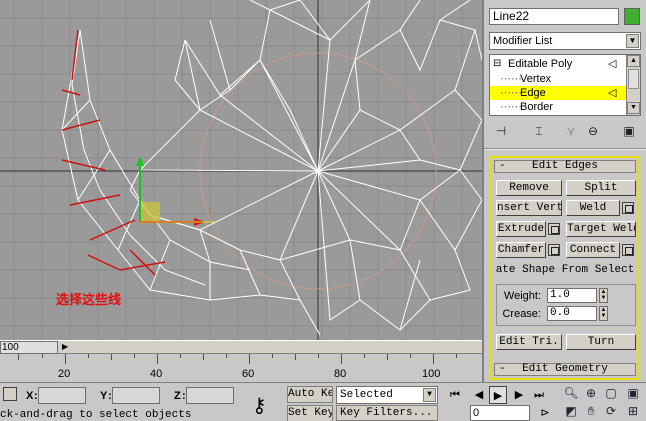  I want to click on crease-label: Crease:, so click(521, 314).